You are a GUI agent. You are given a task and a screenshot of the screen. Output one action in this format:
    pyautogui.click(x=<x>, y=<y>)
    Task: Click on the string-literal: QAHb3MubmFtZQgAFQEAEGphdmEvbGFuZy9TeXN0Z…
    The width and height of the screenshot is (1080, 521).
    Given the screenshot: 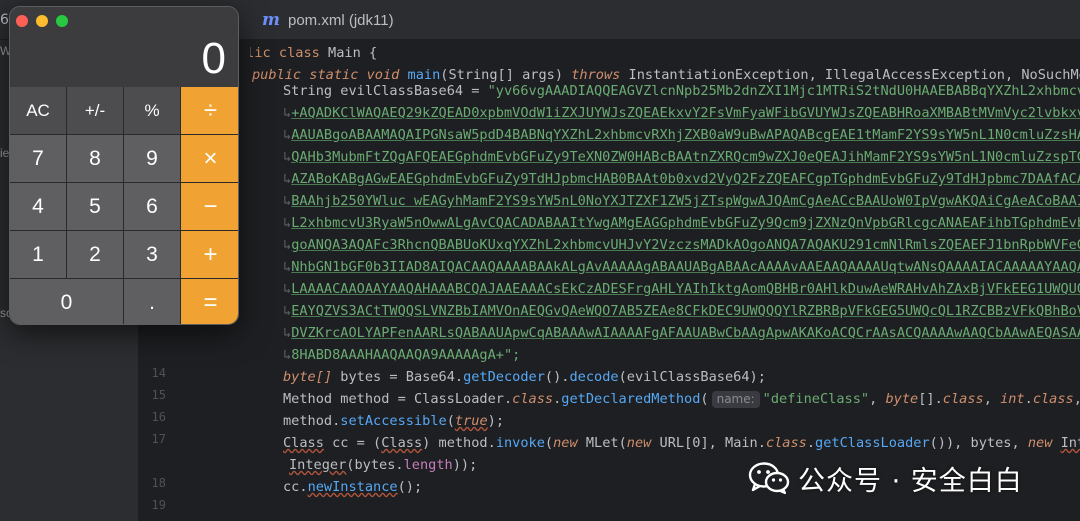 What is the action you would take?
    pyautogui.click(x=685, y=157)
    